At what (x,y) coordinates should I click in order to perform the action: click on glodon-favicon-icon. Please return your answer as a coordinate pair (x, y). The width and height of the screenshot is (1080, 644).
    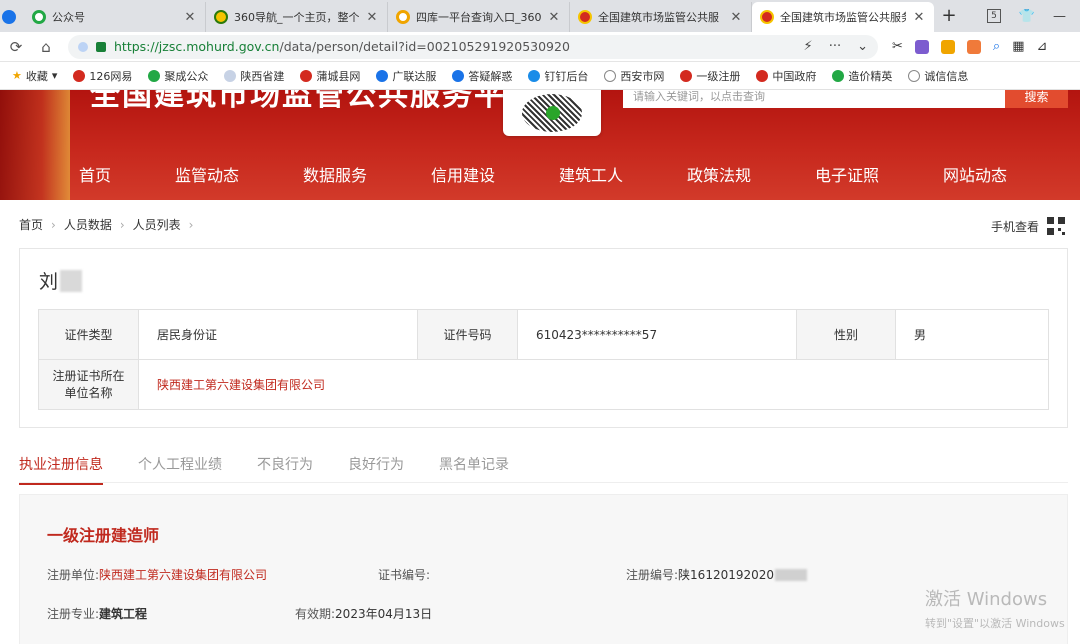
    Looking at the image, I should click on (382, 75).